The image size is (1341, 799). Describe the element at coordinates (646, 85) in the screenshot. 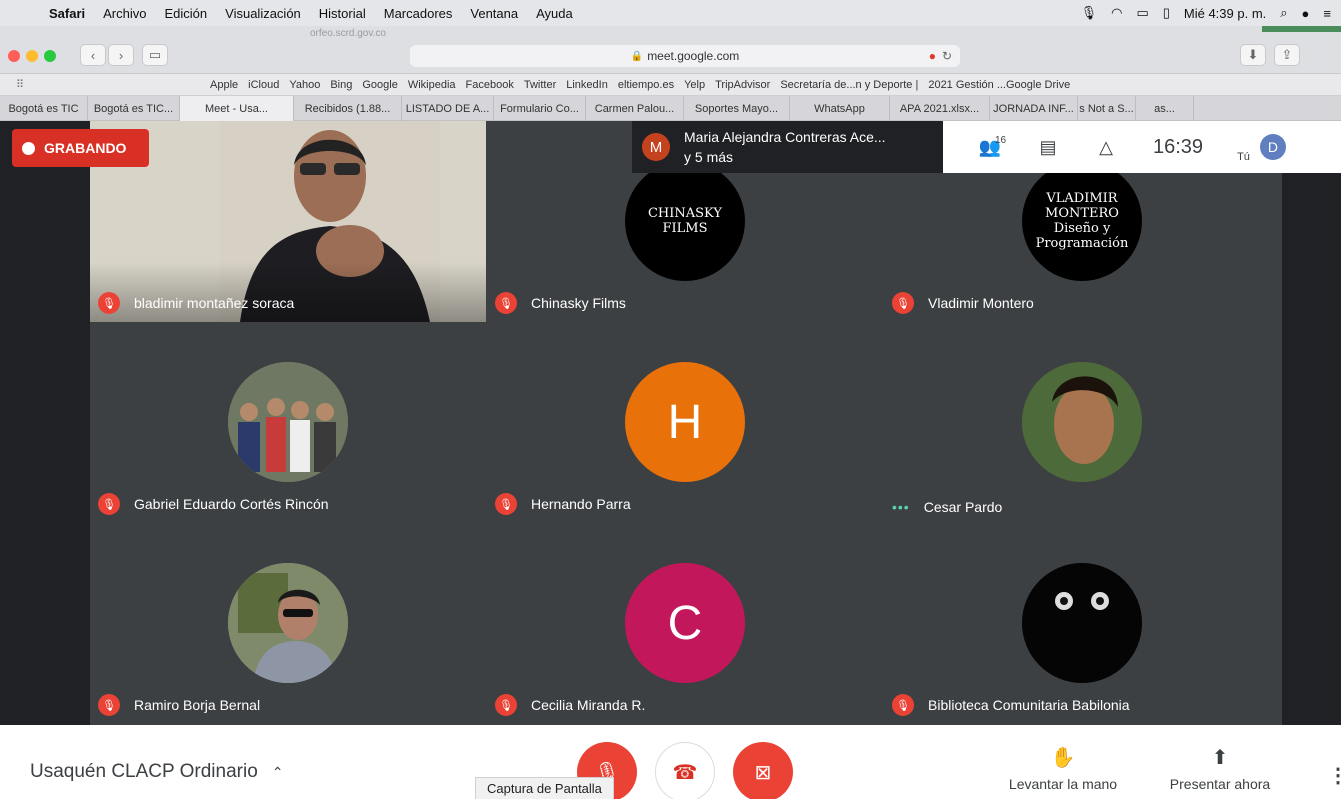

I see `favorite-link: eltiempo.es` at that location.